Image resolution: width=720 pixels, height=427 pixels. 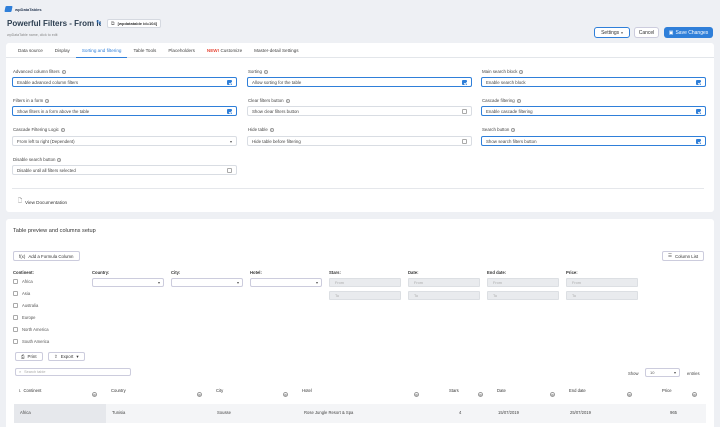 What do you see at coordinates (444, 295) in the screenshot?
I see `date-to-input: To` at bounding box center [444, 295].